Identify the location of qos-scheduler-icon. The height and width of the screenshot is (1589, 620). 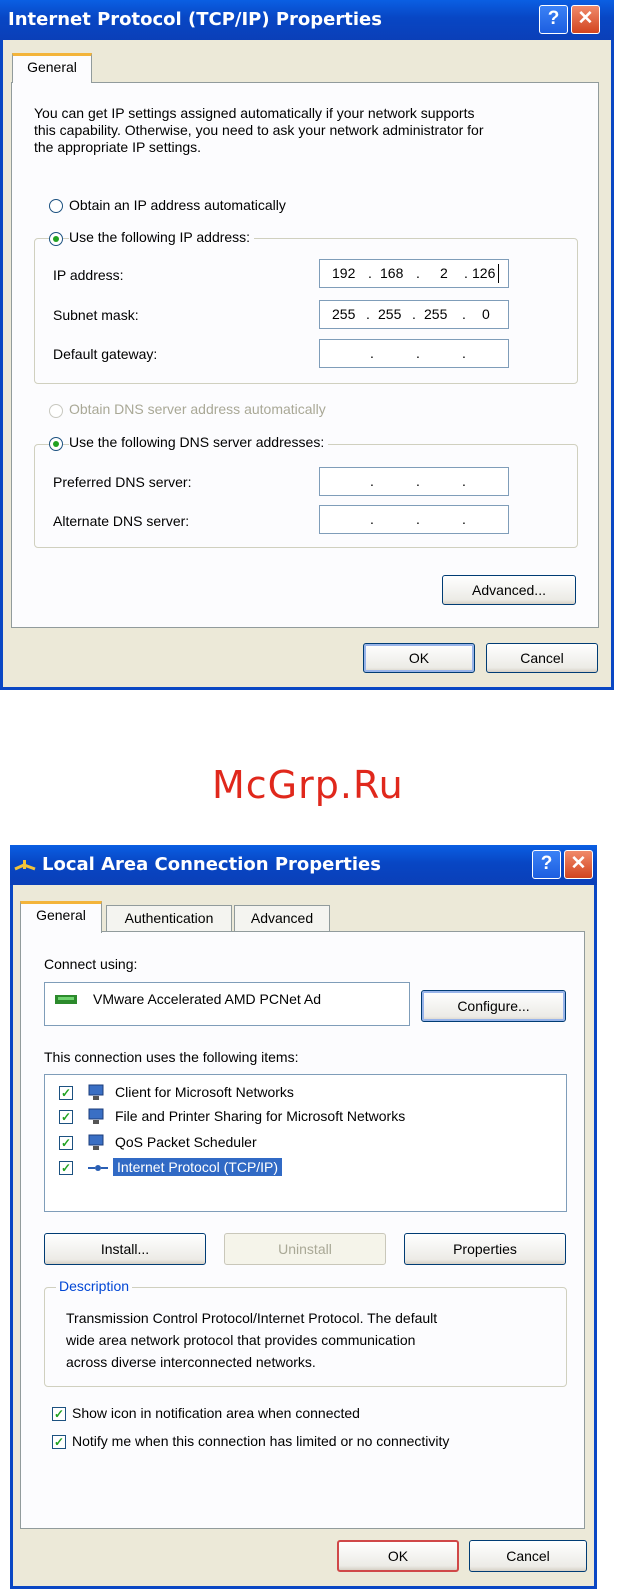
(95, 1142).